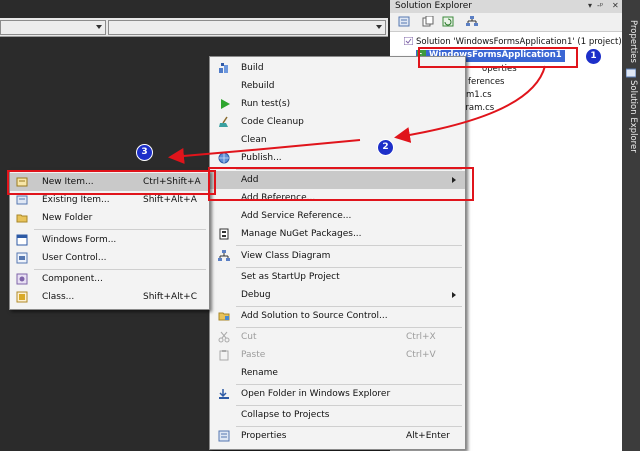  I want to click on step-badge-3: 3, so click(144, 152).